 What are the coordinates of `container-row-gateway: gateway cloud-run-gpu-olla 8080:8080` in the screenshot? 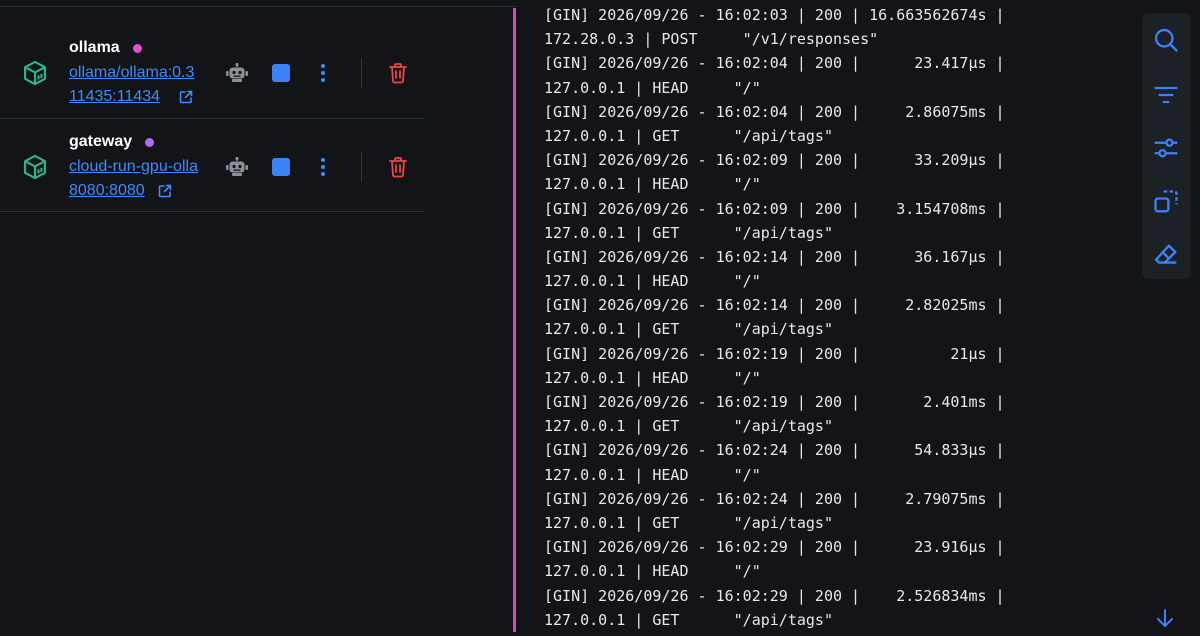 It's located at (212, 165).